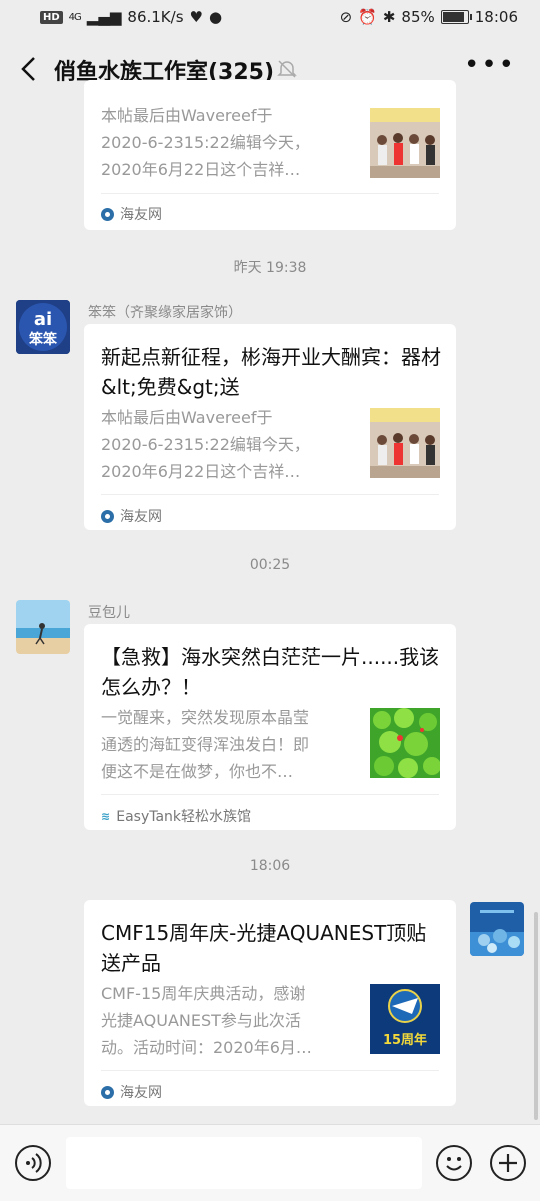  I want to click on timestamp: 昨天 19:38, so click(270, 268).